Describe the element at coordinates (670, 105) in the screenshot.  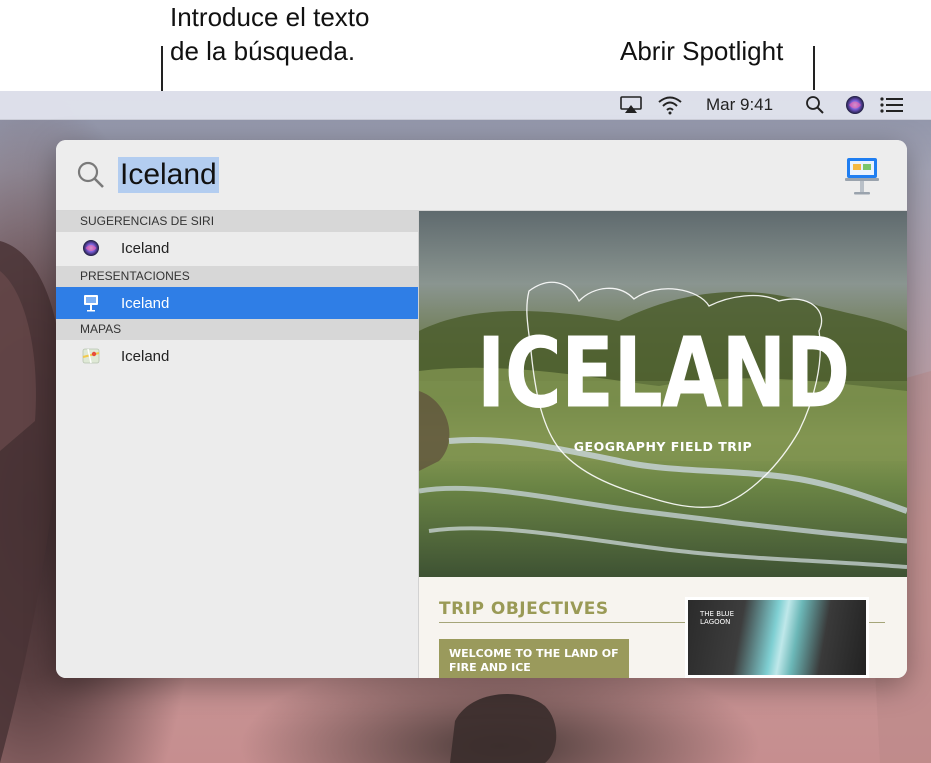
I see `wifi-icon` at that location.